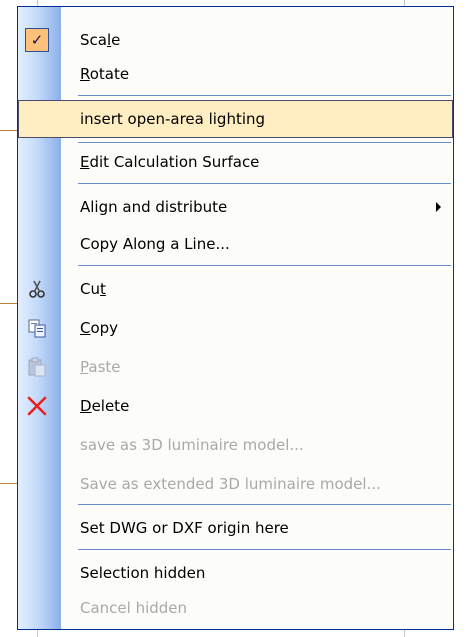  I want to click on submenu-arrow-icon, so click(438, 207).